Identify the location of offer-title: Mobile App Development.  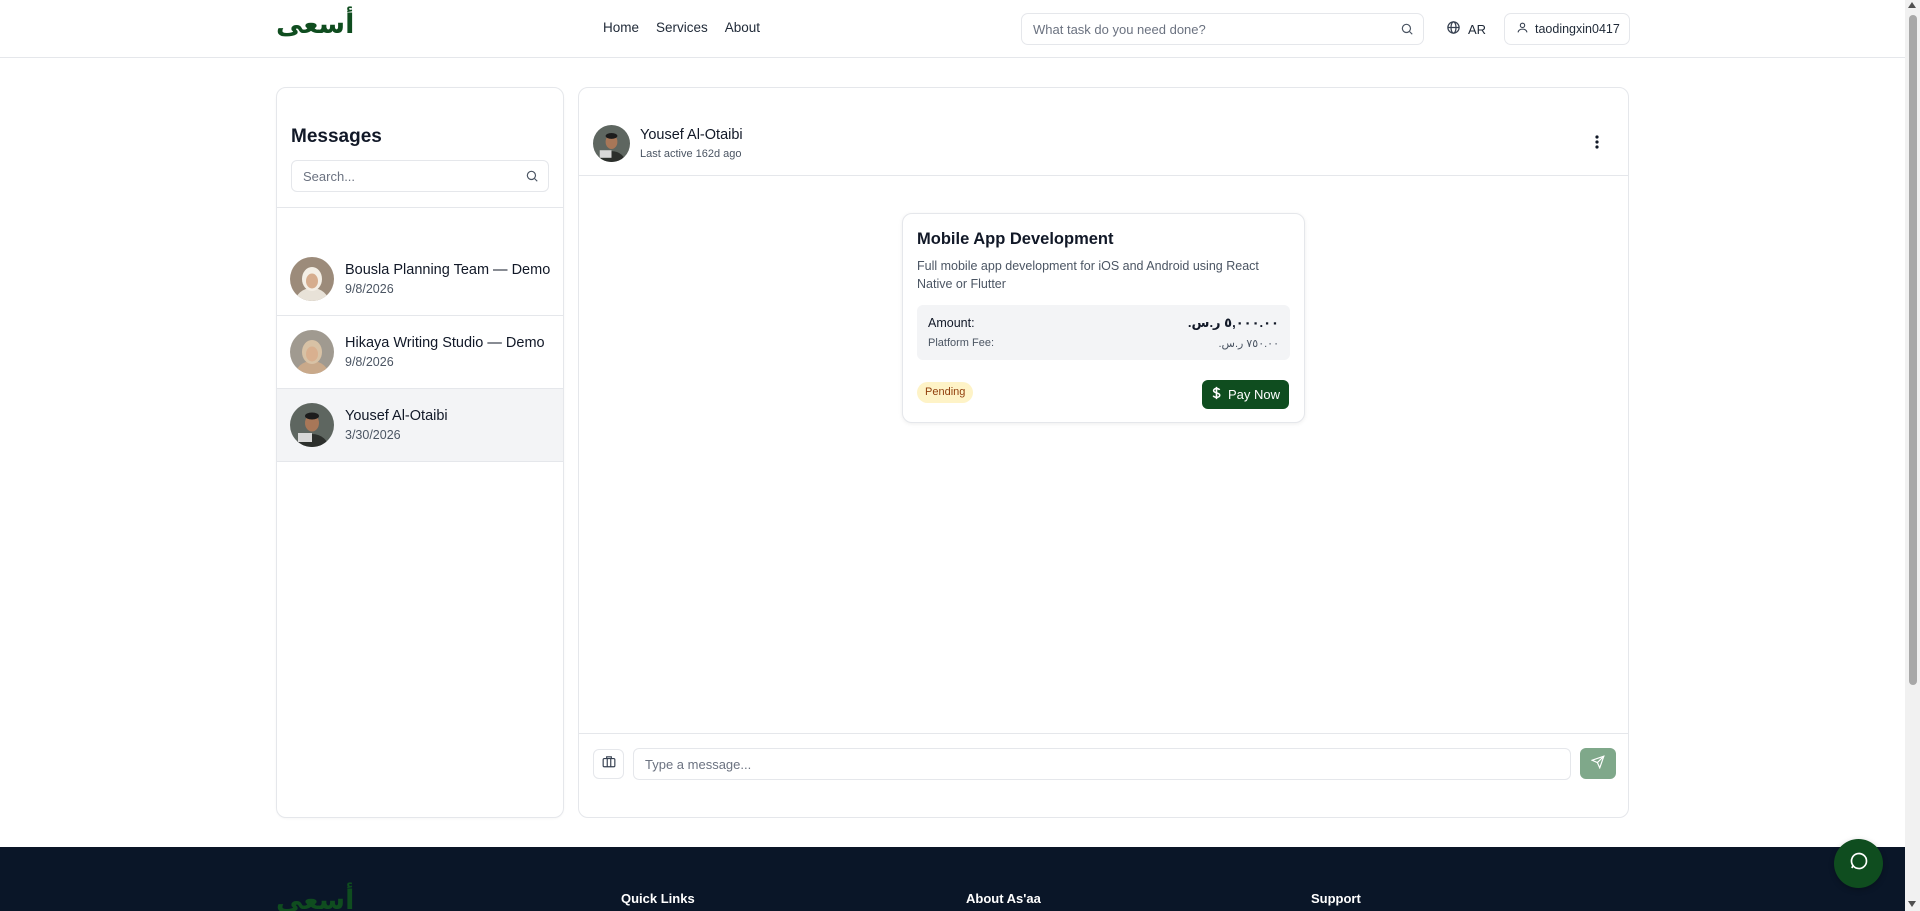
(1015, 239).